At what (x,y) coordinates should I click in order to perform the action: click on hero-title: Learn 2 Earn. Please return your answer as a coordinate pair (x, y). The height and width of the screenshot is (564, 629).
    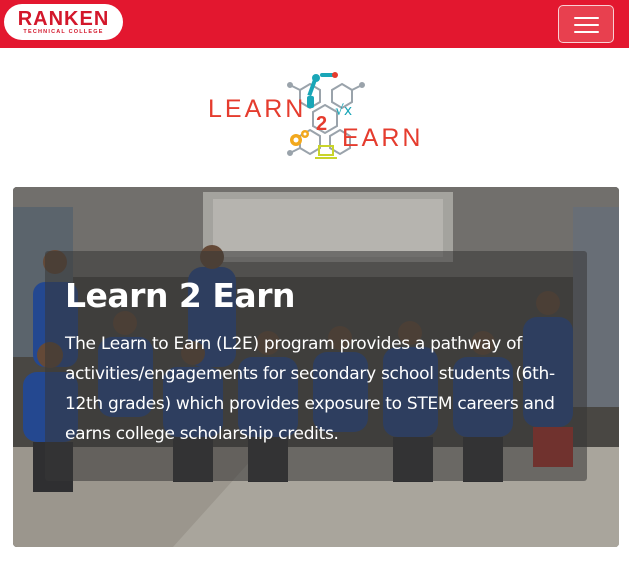
    Looking at the image, I should click on (180, 295).